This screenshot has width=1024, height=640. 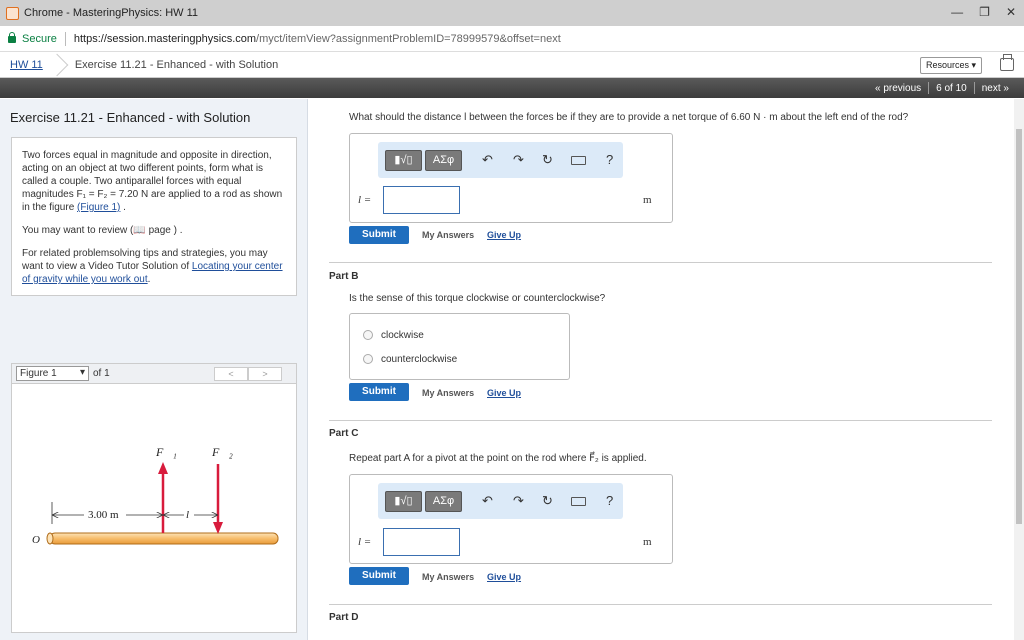 I want to click on resources-dropdown: Resources ▾, so click(x=950, y=65).